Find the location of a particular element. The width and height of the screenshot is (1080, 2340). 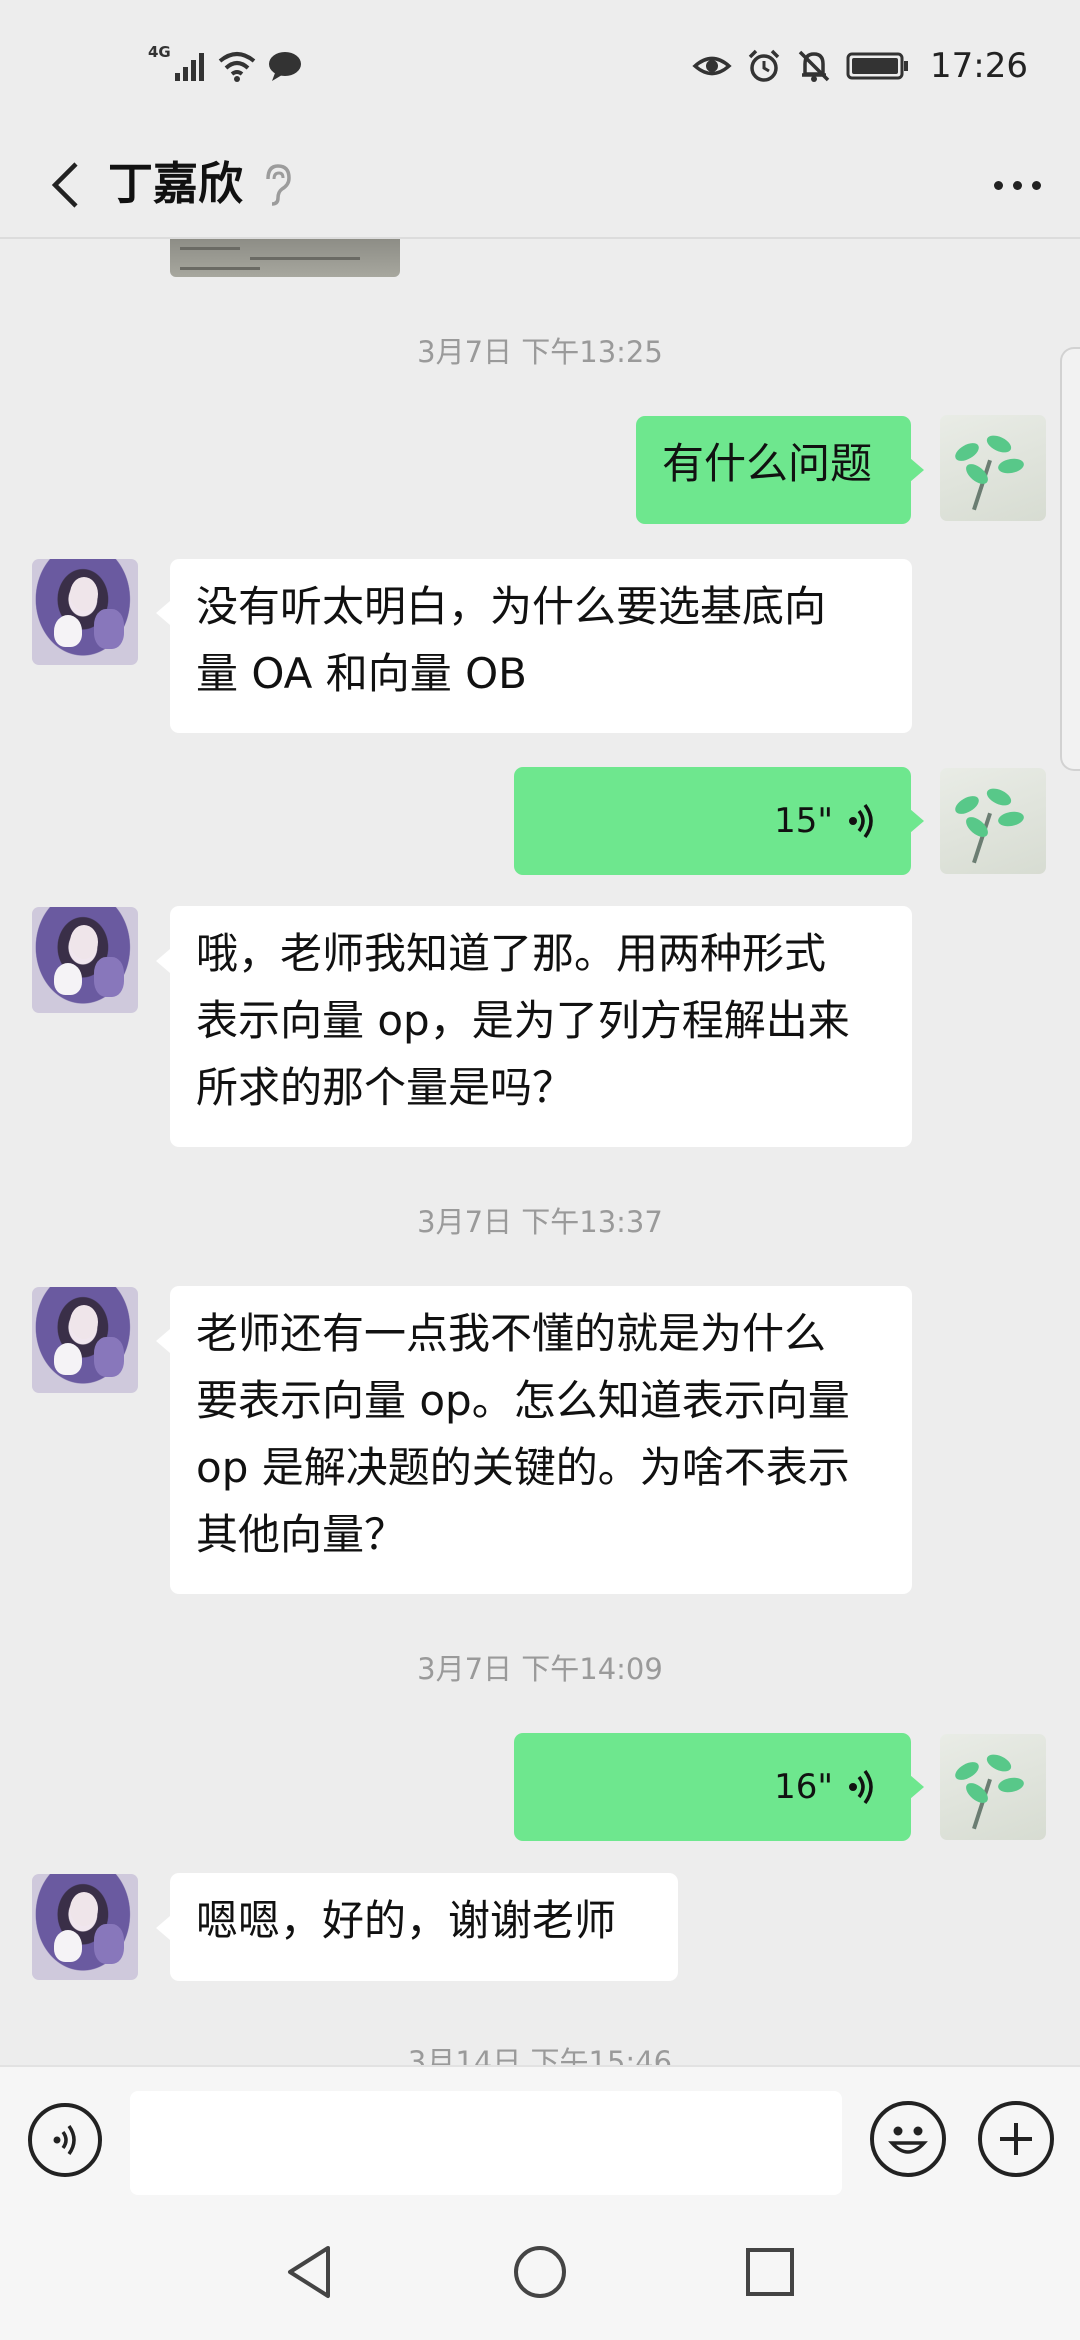

status-time: 17:26 is located at coordinates (979, 66).